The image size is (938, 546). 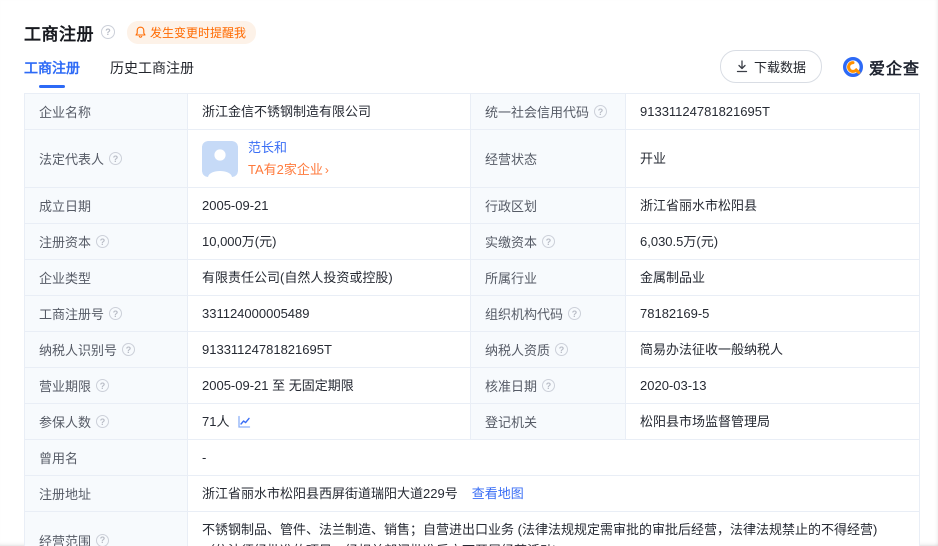 I want to click on field-value-text: 2005-09-21 至 无固定期限, so click(x=278, y=385).